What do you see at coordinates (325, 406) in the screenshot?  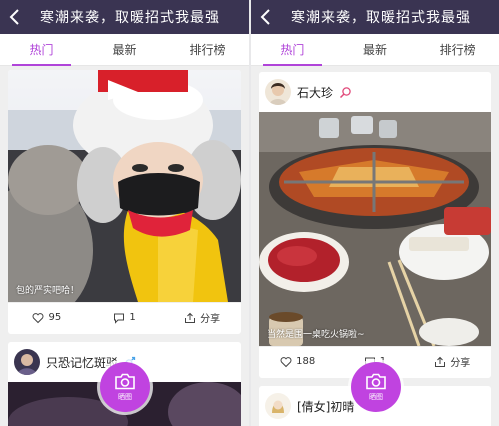 I see `username: [倩女]初晴` at bounding box center [325, 406].